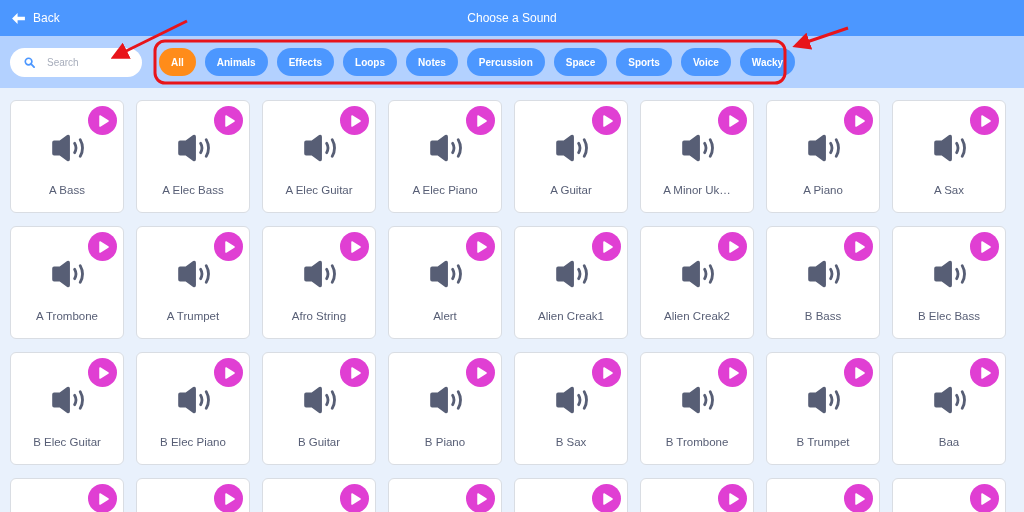 Image resolution: width=1024 pixels, height=512 pixels. Describe the element at coordinates (949, 190) in the screenshot. I see `sound-name: A Sax` at that location.